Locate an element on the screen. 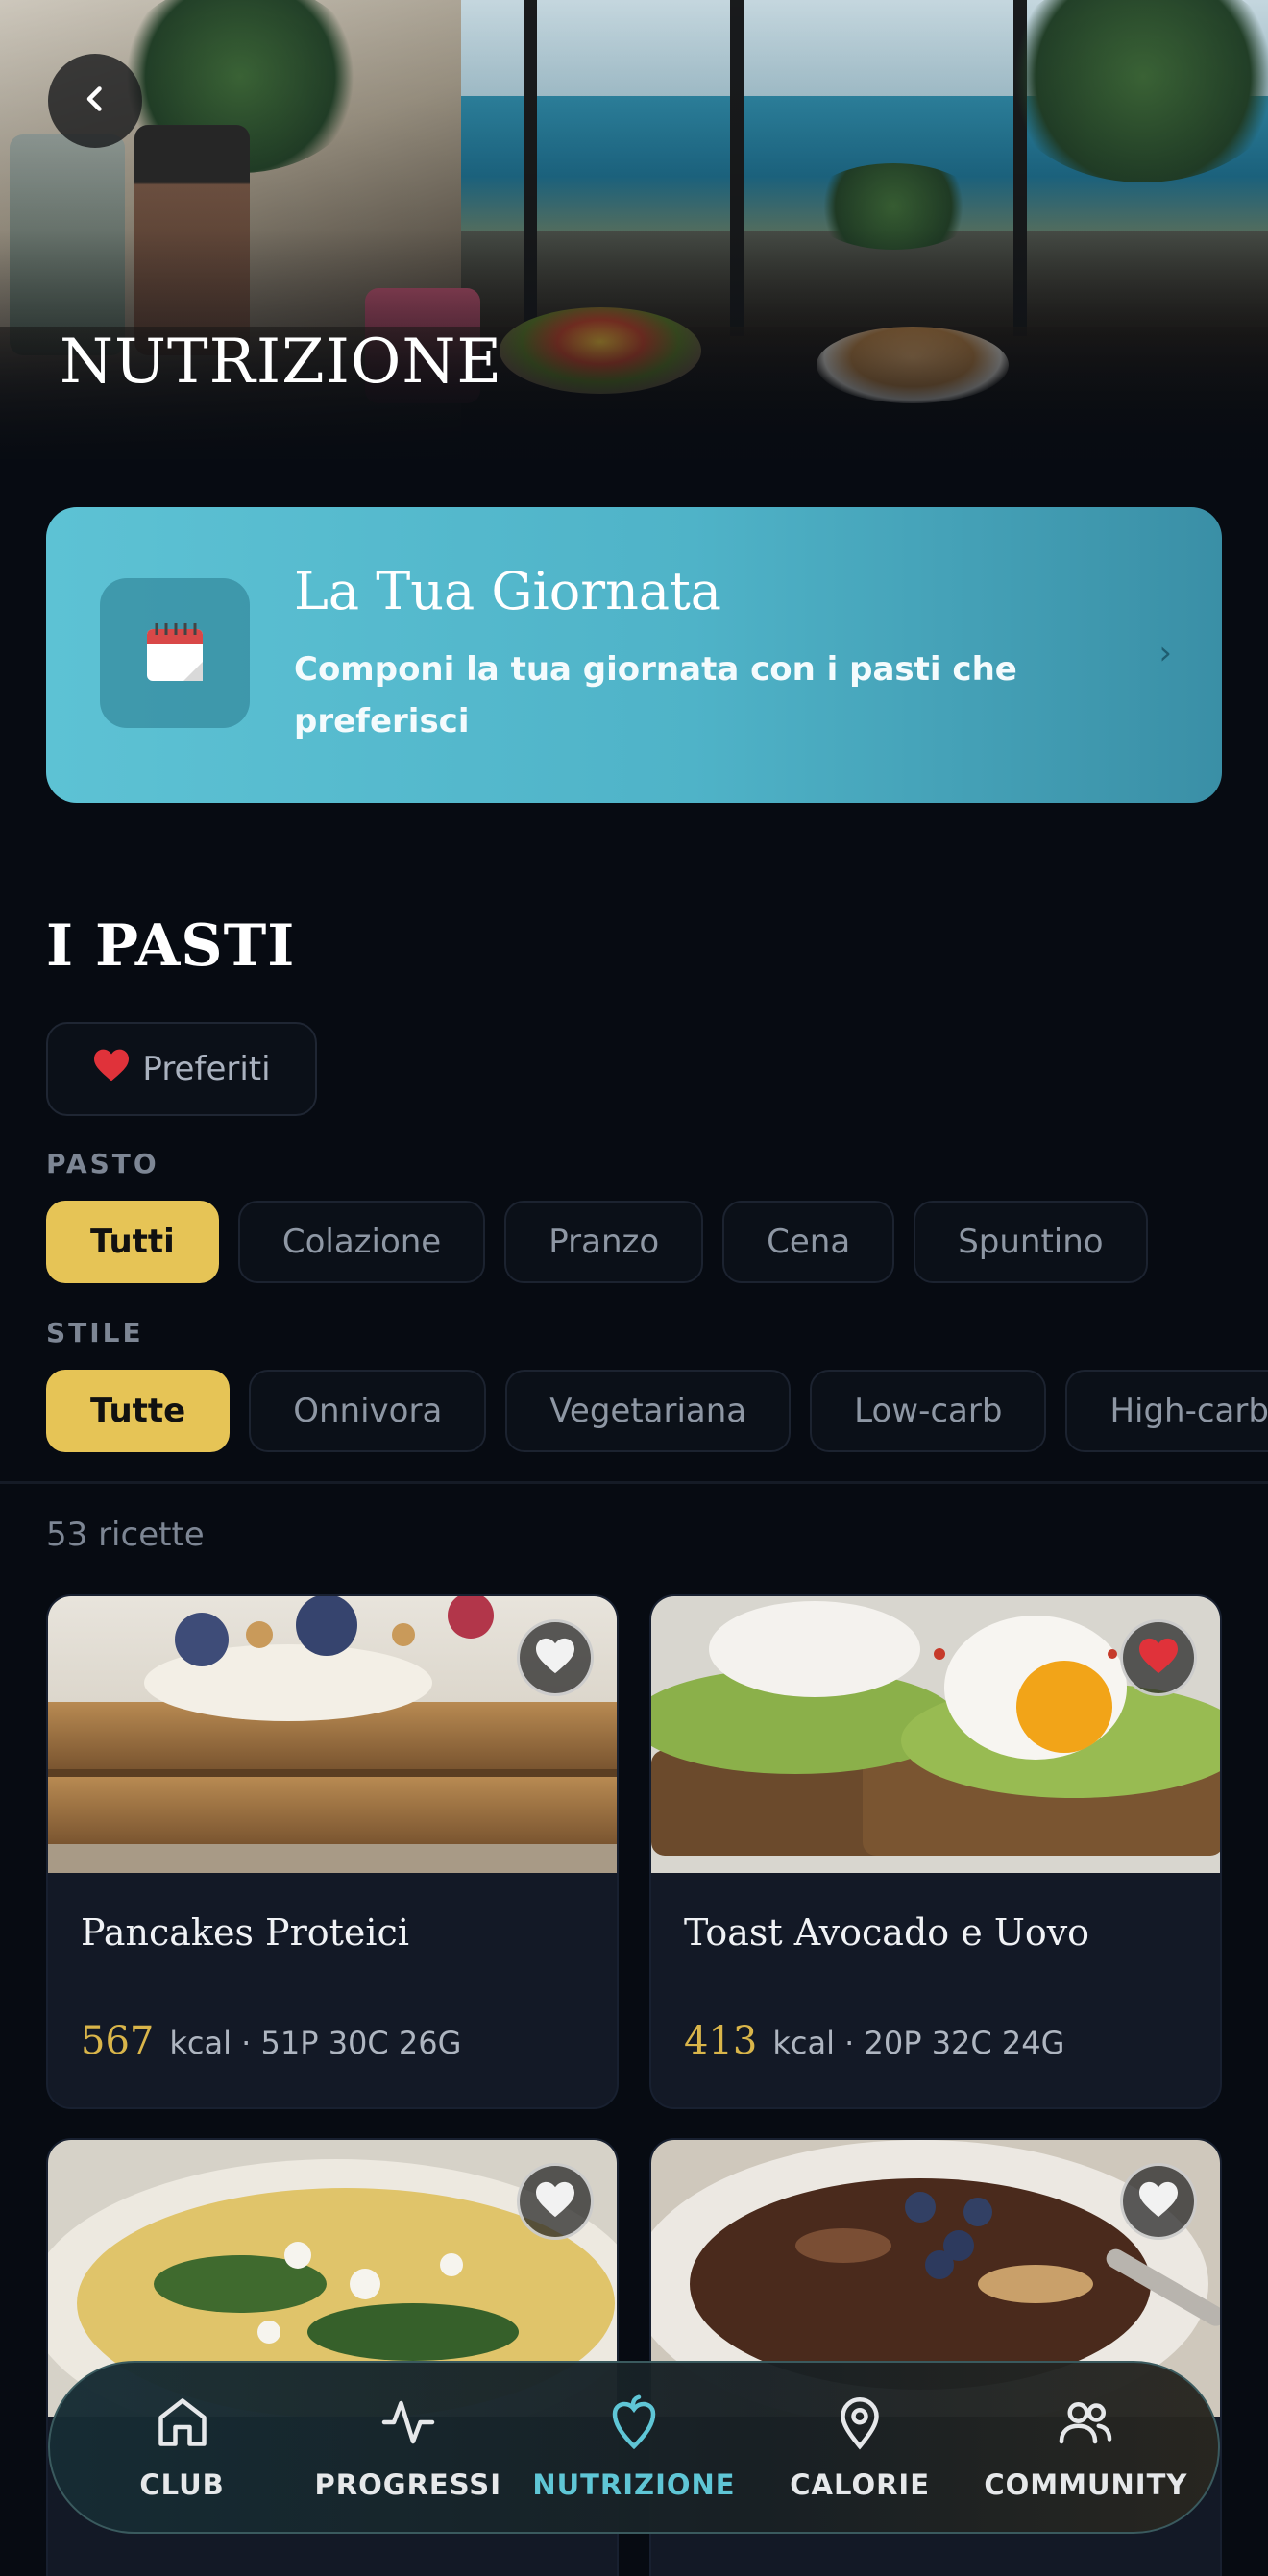  pasto-chip-cena: Cena is located at coordinates (808, 1242).